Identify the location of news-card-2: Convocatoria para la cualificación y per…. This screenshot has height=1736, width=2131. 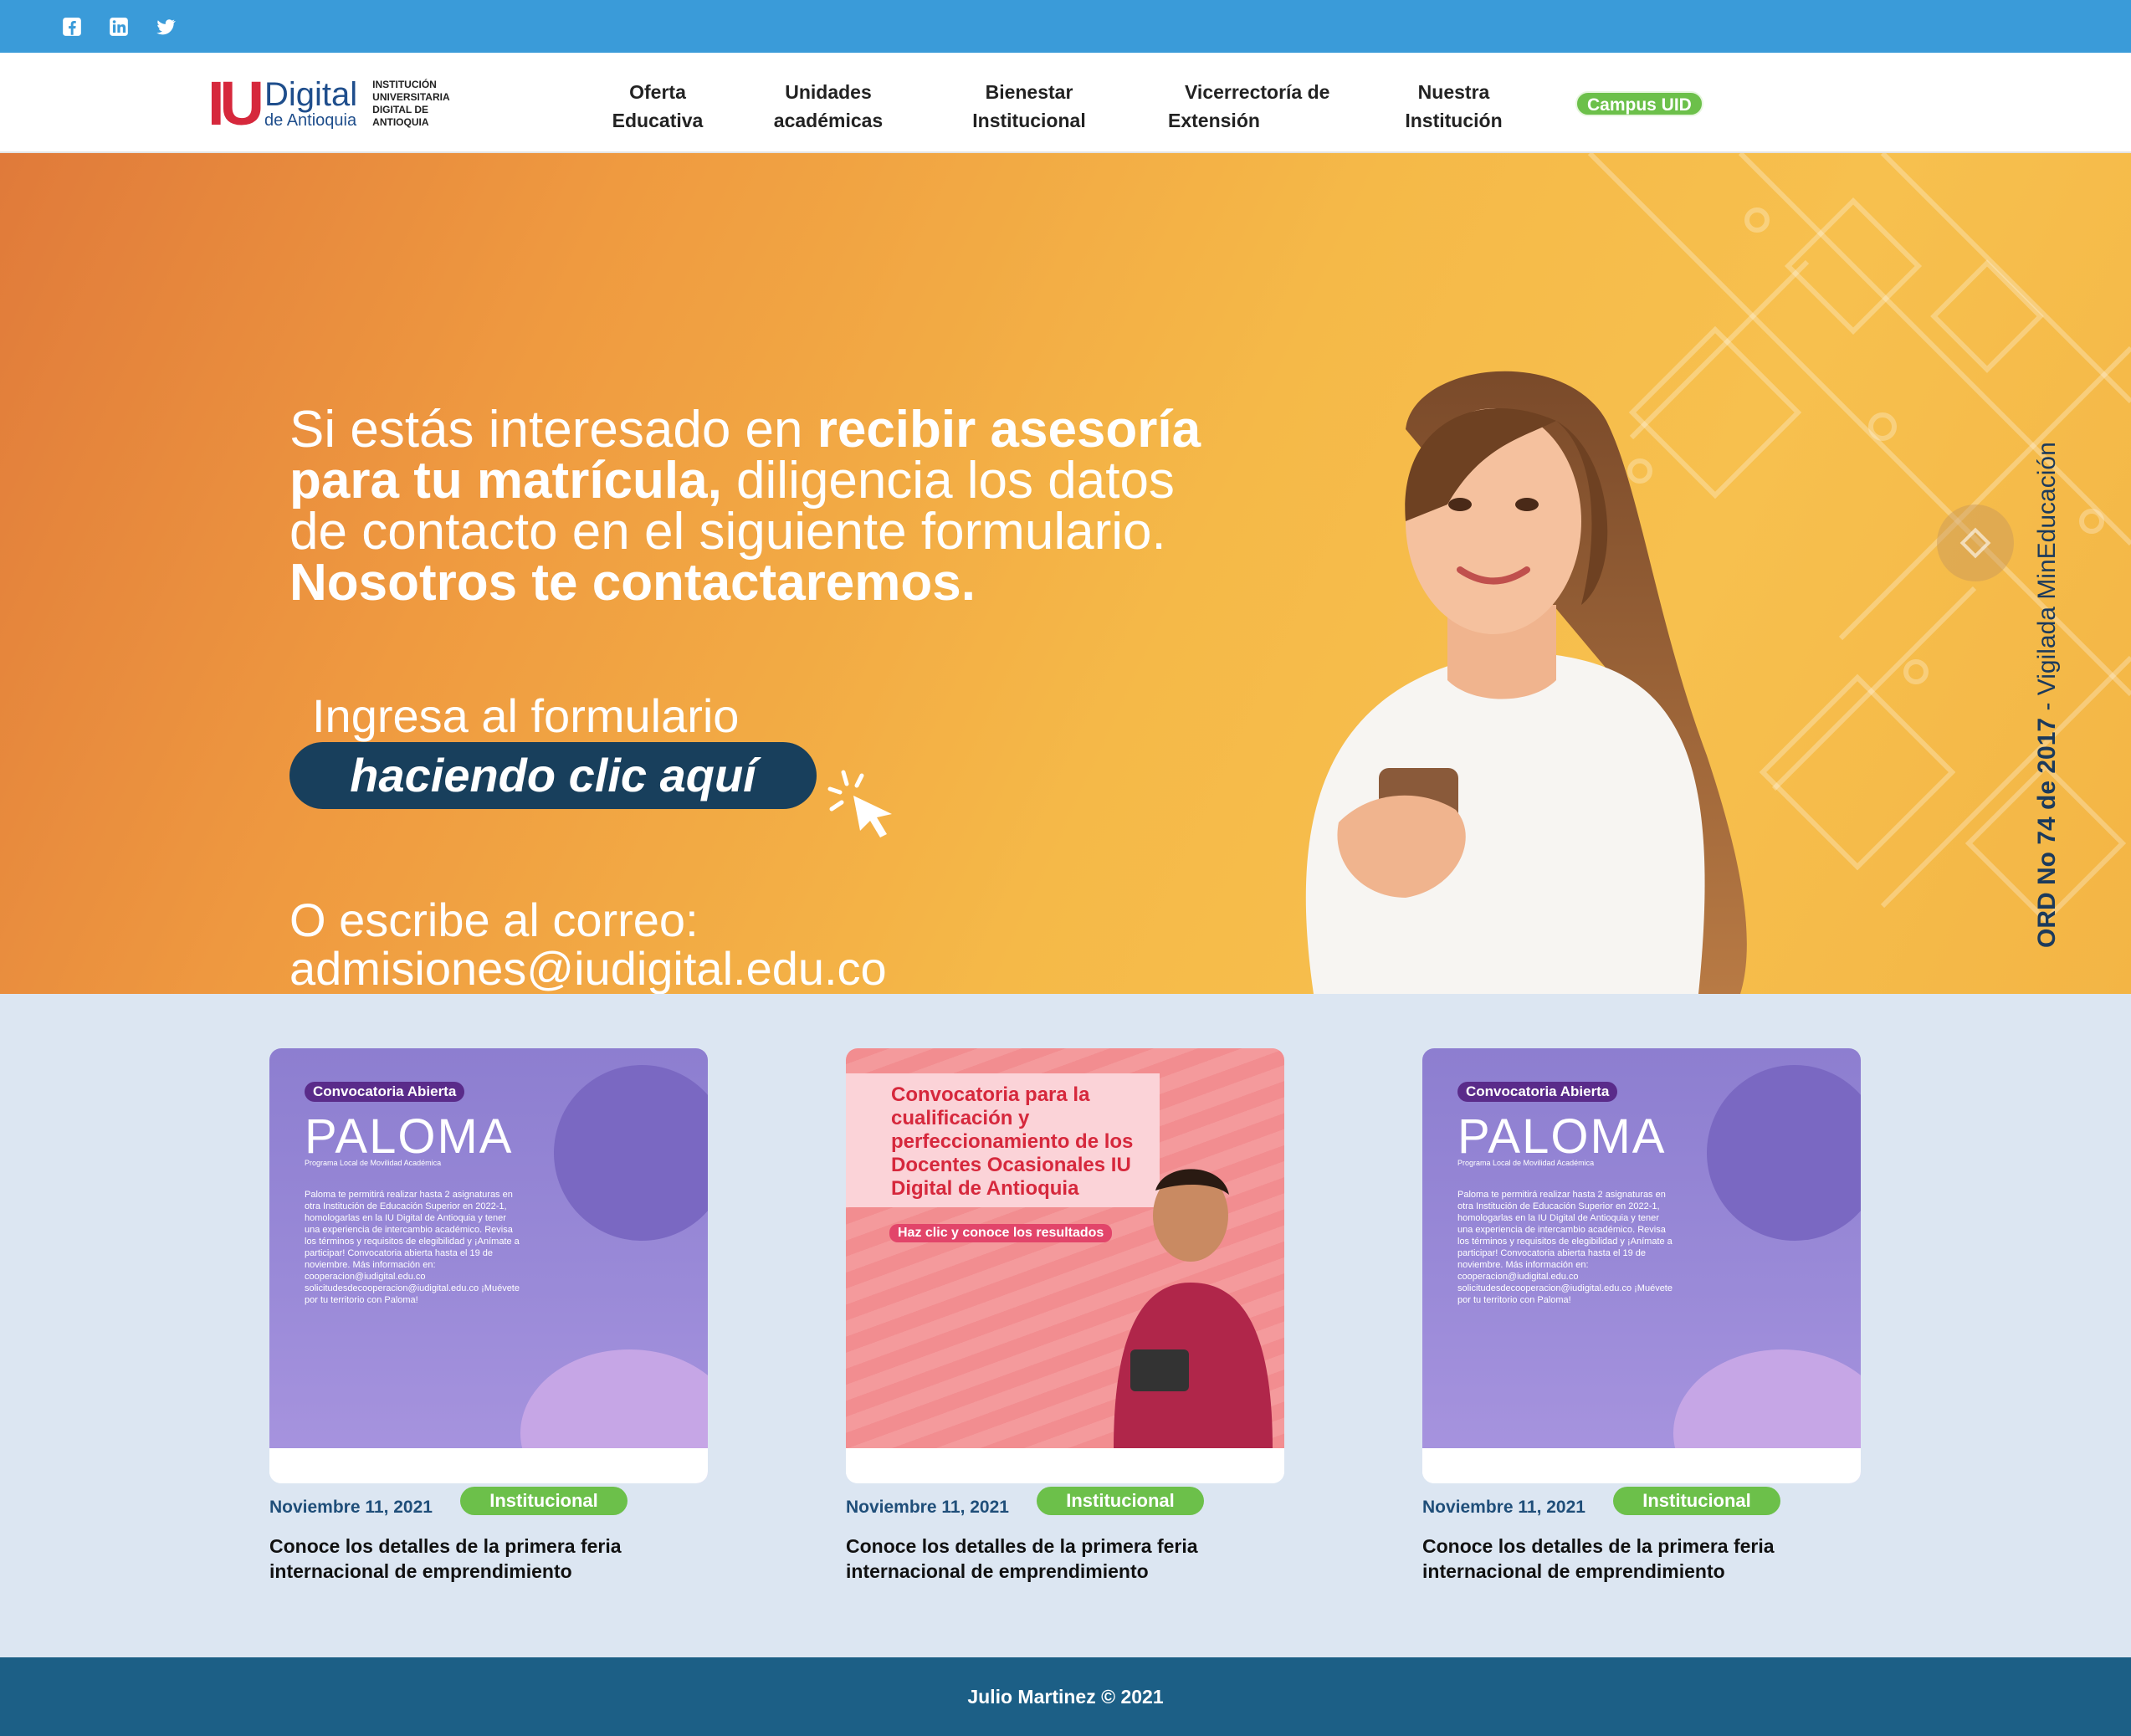
(1065, 1315).